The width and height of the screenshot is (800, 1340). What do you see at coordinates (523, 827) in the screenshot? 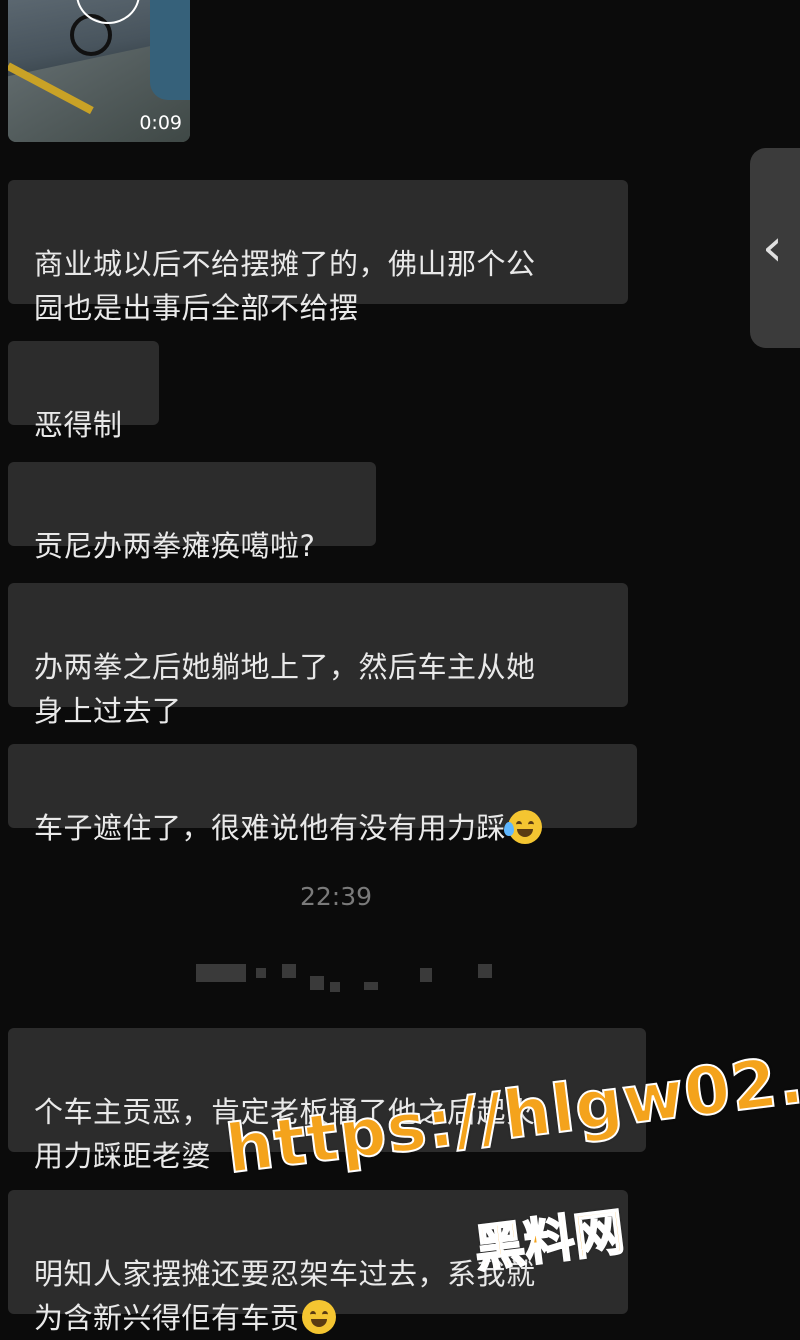
I see `crying-laughing-emoji` at bounding box center [523, 827].